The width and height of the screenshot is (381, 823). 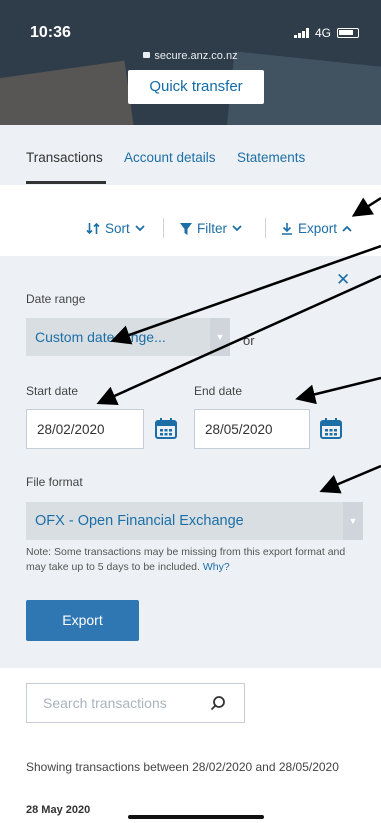 I want to click on end-date-input: 28/05/2020, so click(x=252, y=429).